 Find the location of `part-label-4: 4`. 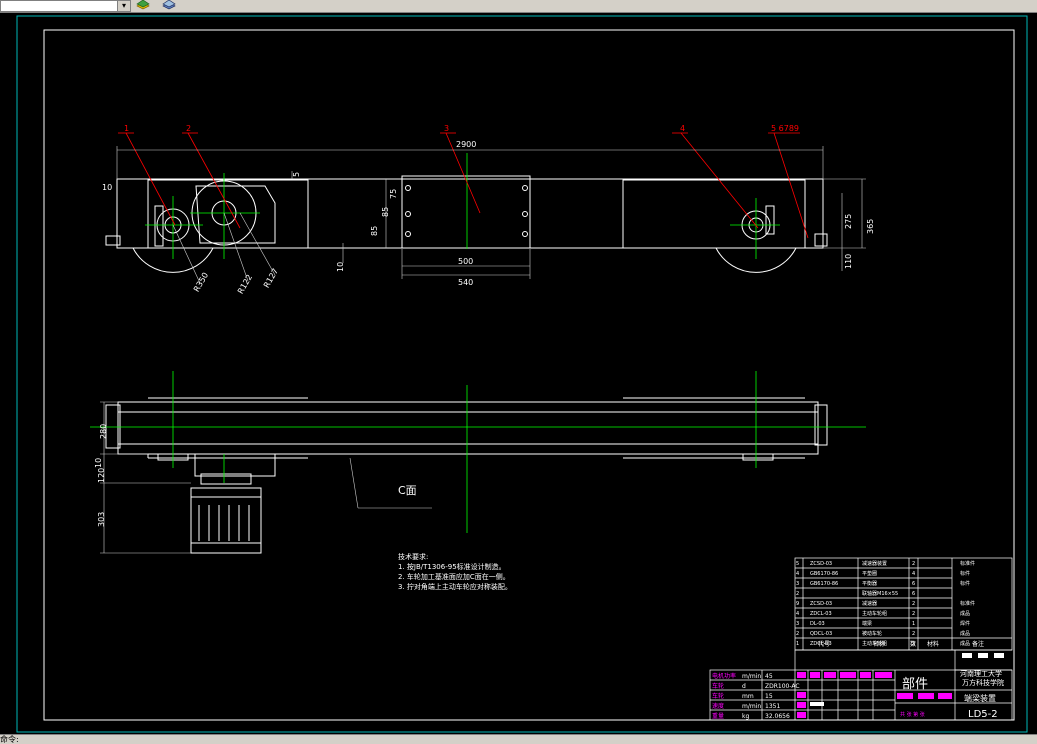

part-label-4: 4 is located at coordinates (682, 128).